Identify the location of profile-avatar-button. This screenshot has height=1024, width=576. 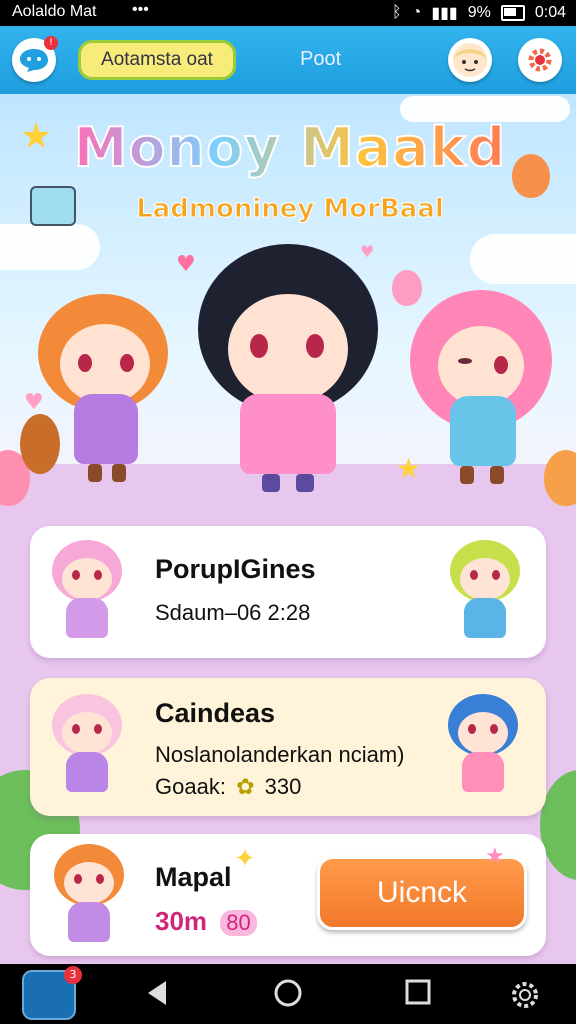
(470, 60).